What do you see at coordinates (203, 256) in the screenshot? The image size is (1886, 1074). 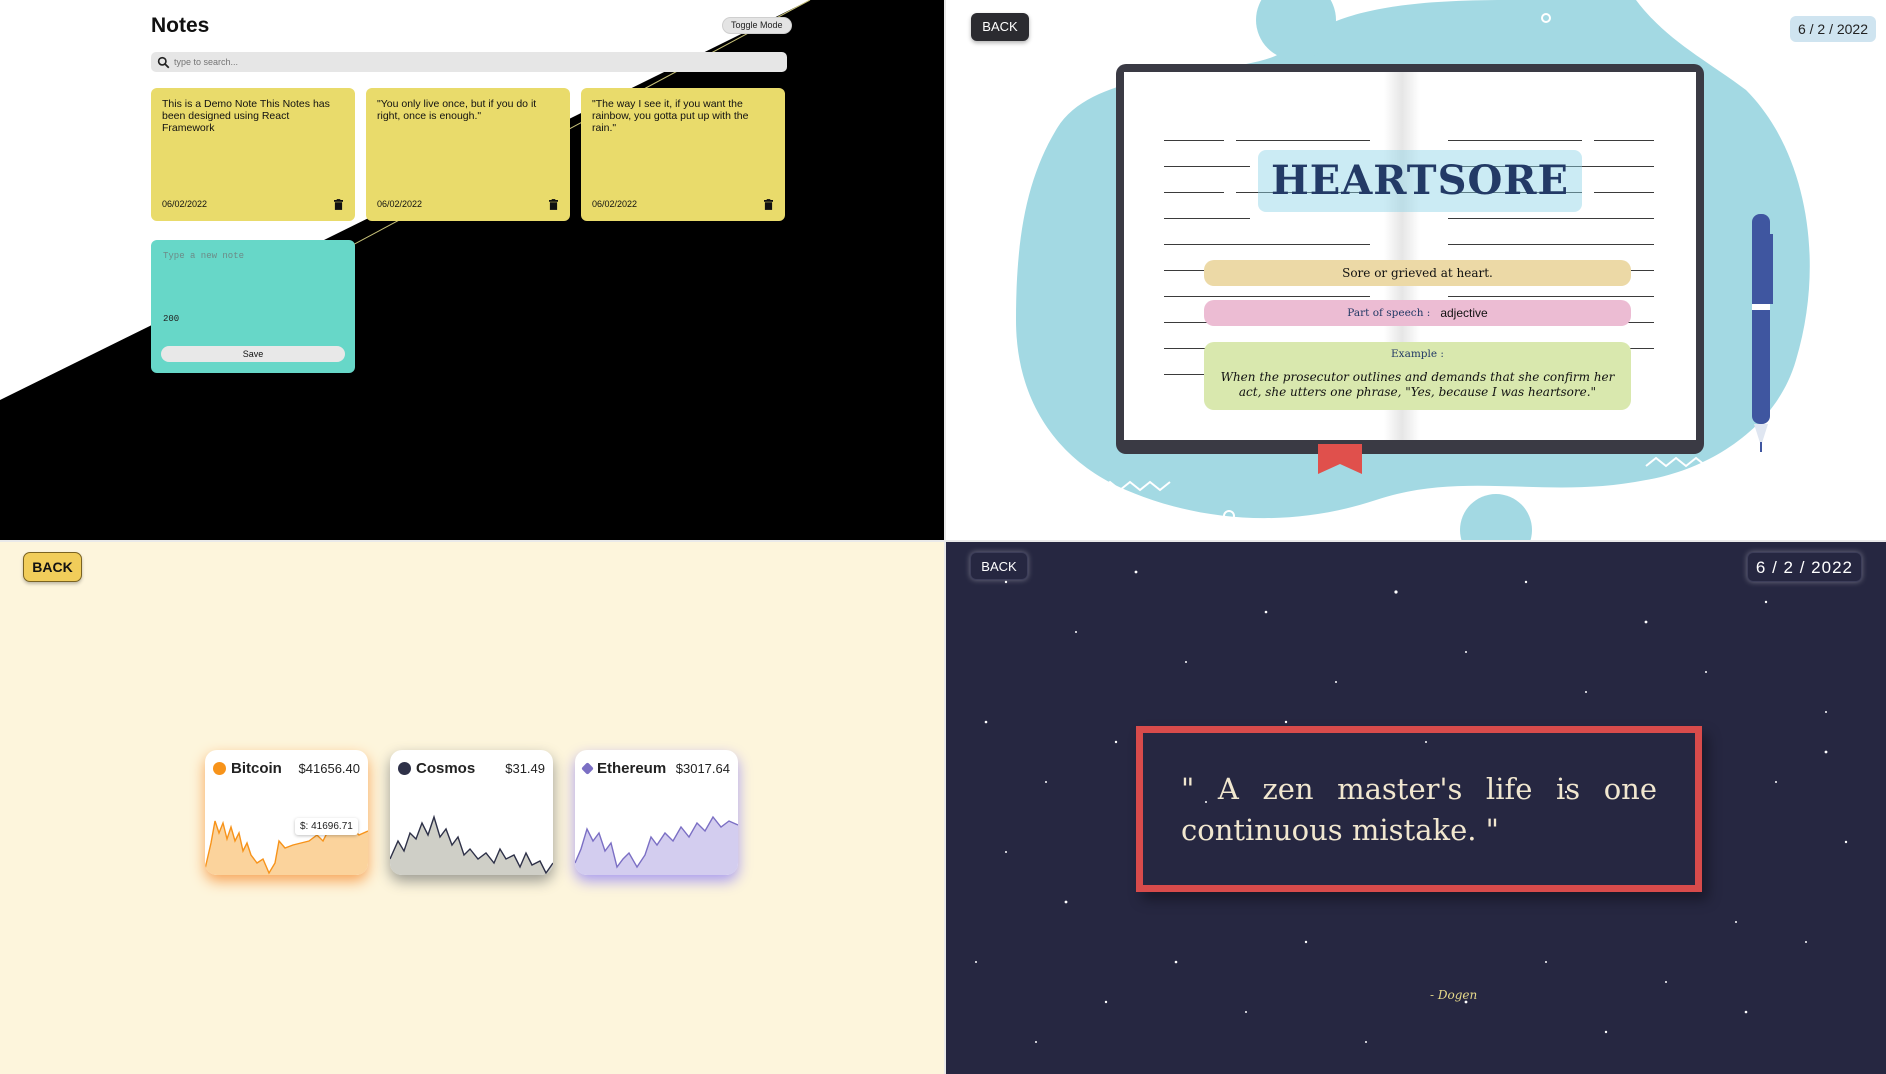 I see `new-note-textarea: Type a new note` at bounding box center [203, 256].